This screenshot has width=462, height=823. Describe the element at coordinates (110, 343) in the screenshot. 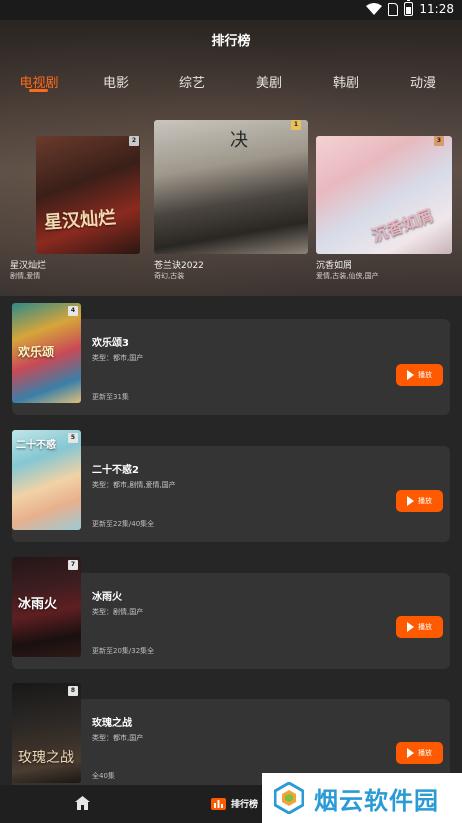

I see `item-title: 欢乐颂3` at that location.